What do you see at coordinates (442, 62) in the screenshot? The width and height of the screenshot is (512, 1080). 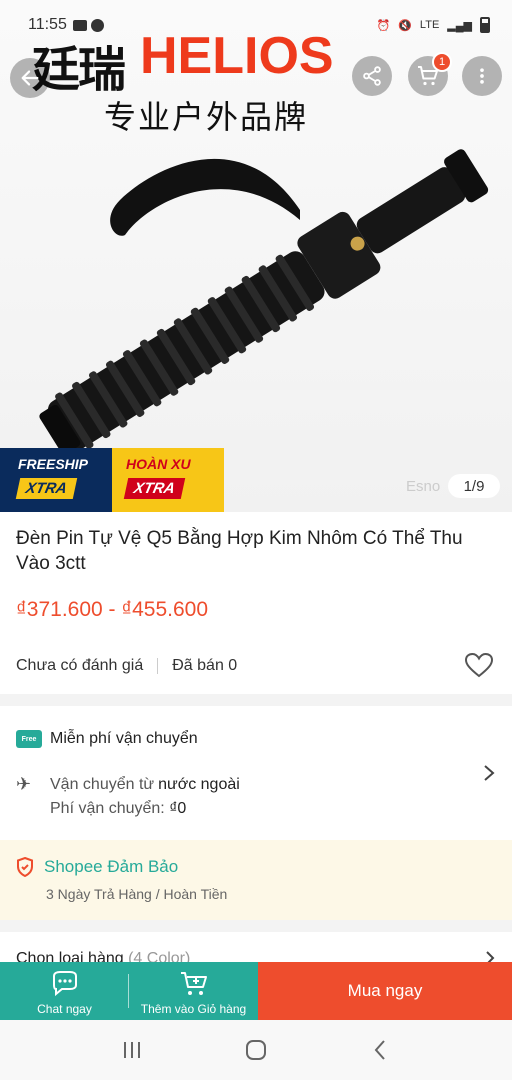 I see `cart-badge: 1` at bounding box center [442, 62].